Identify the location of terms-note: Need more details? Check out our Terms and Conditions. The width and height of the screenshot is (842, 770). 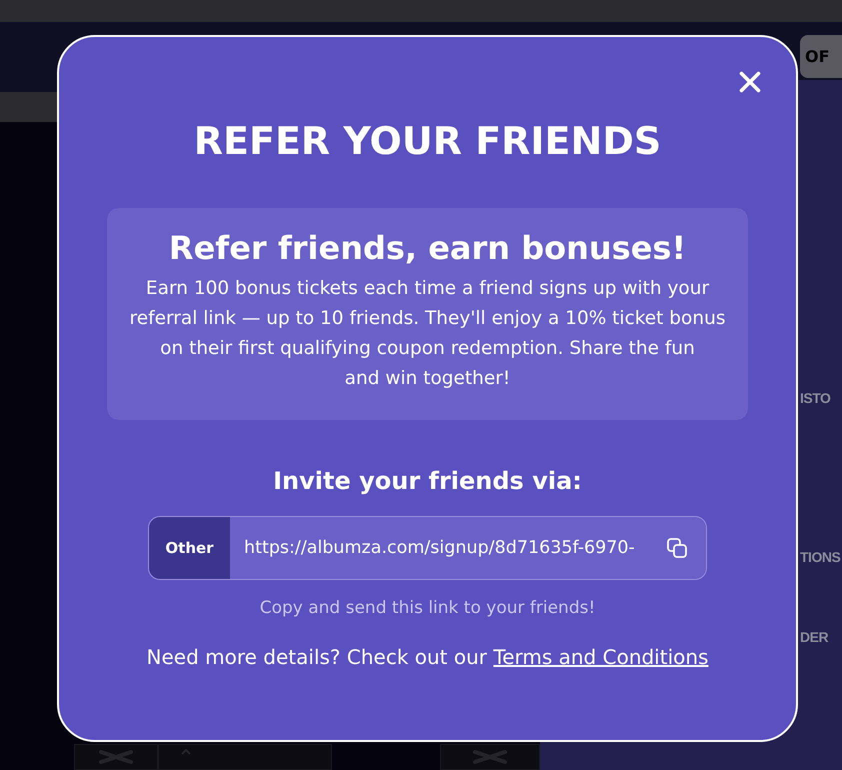
(427, 657).